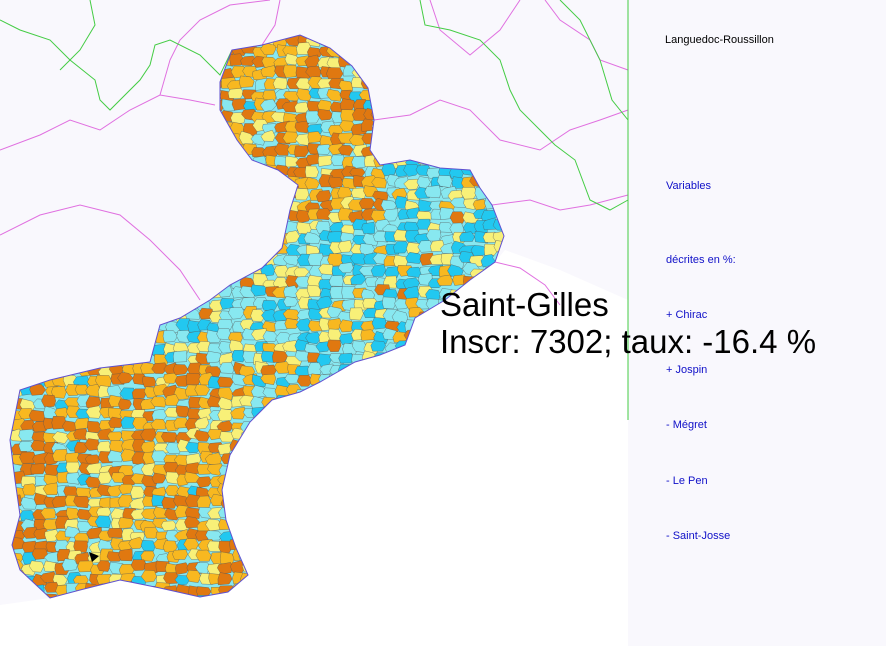 This screenshot has height=646, width=886. I want to click on legend-item-le-pen: - Le Pen, so click(687, 481).